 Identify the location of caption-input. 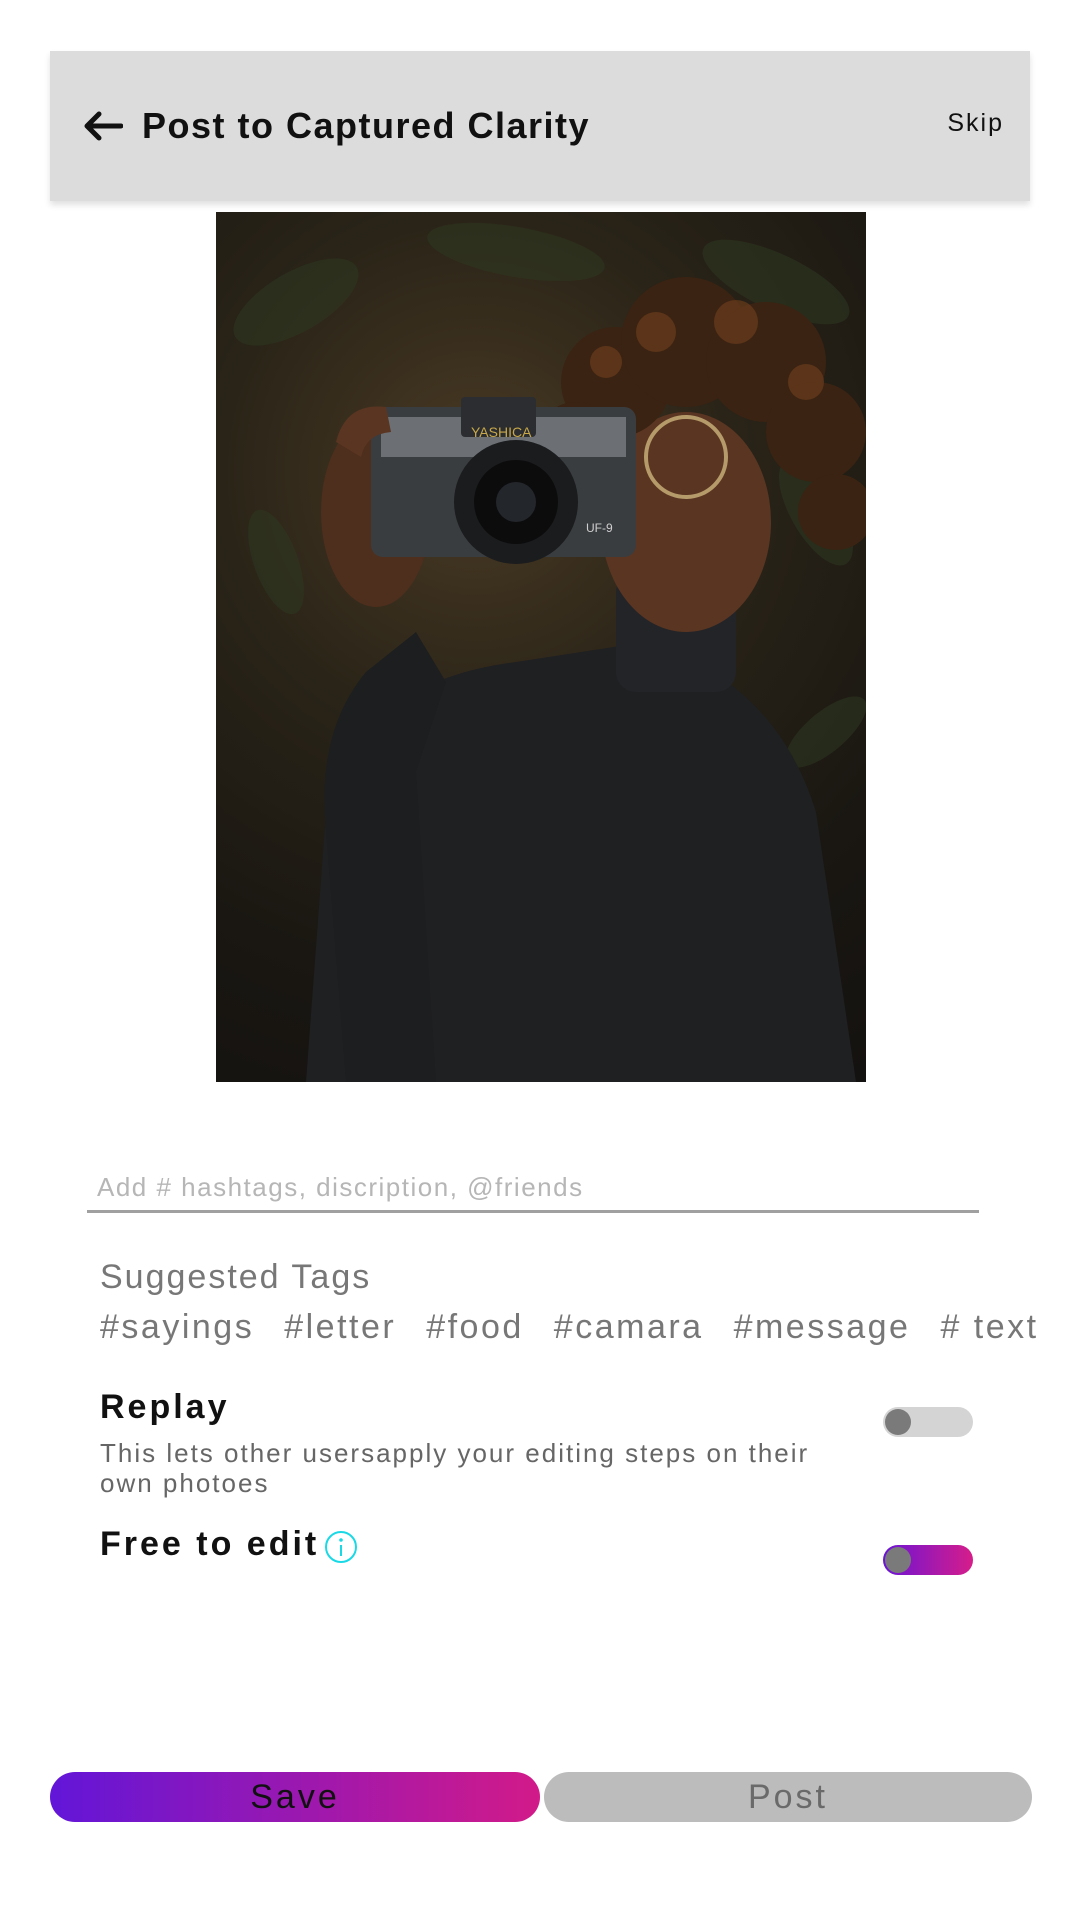
(533, 1189).